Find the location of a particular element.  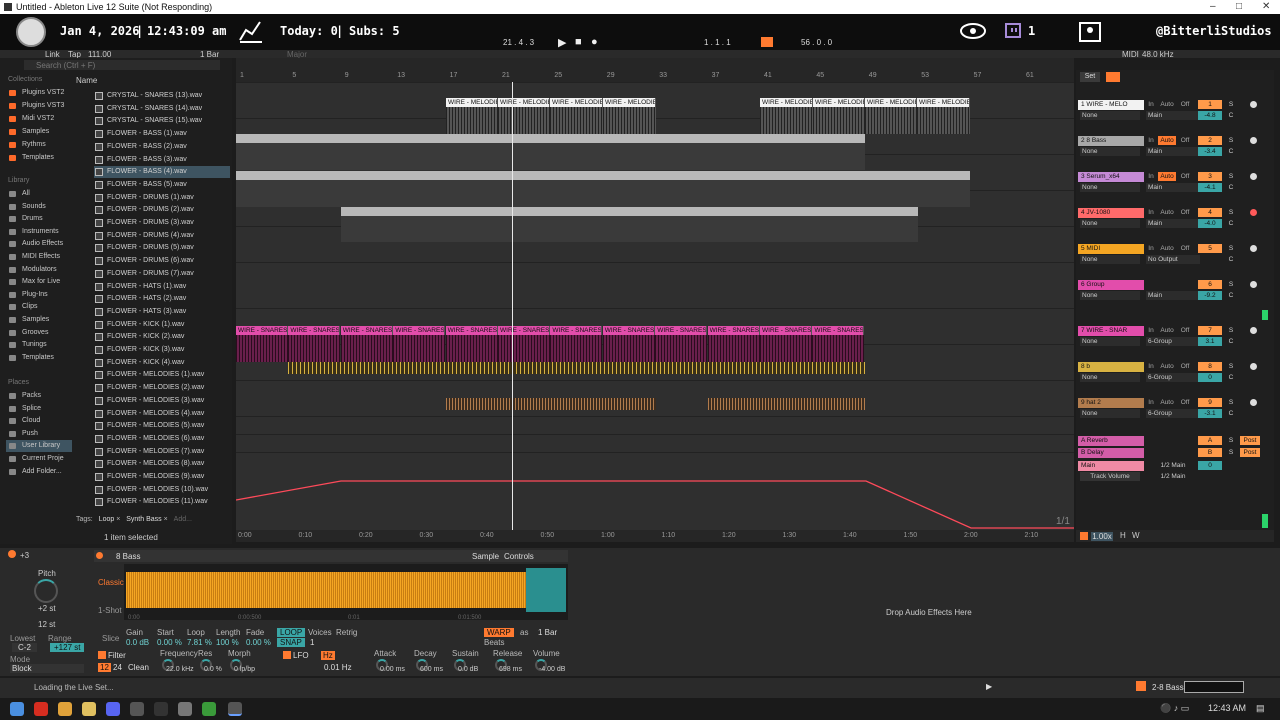

track-name: 6 Group is located at coordinates (1111, 285).